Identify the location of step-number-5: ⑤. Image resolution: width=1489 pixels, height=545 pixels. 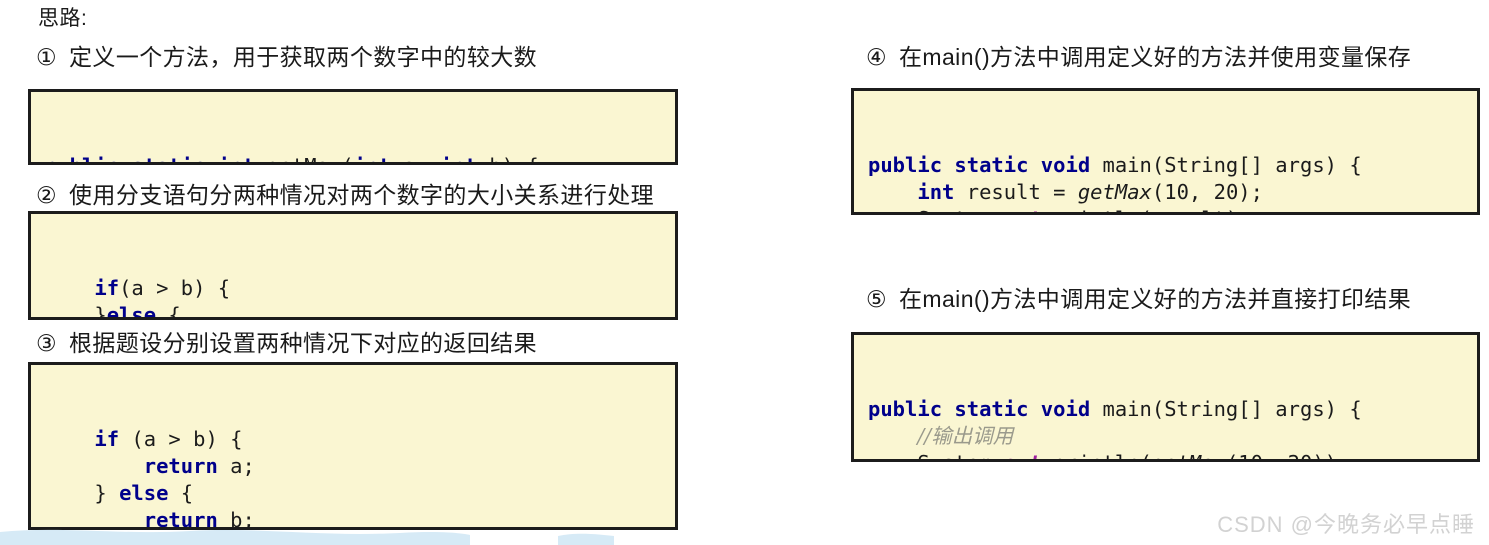
(877, 299).